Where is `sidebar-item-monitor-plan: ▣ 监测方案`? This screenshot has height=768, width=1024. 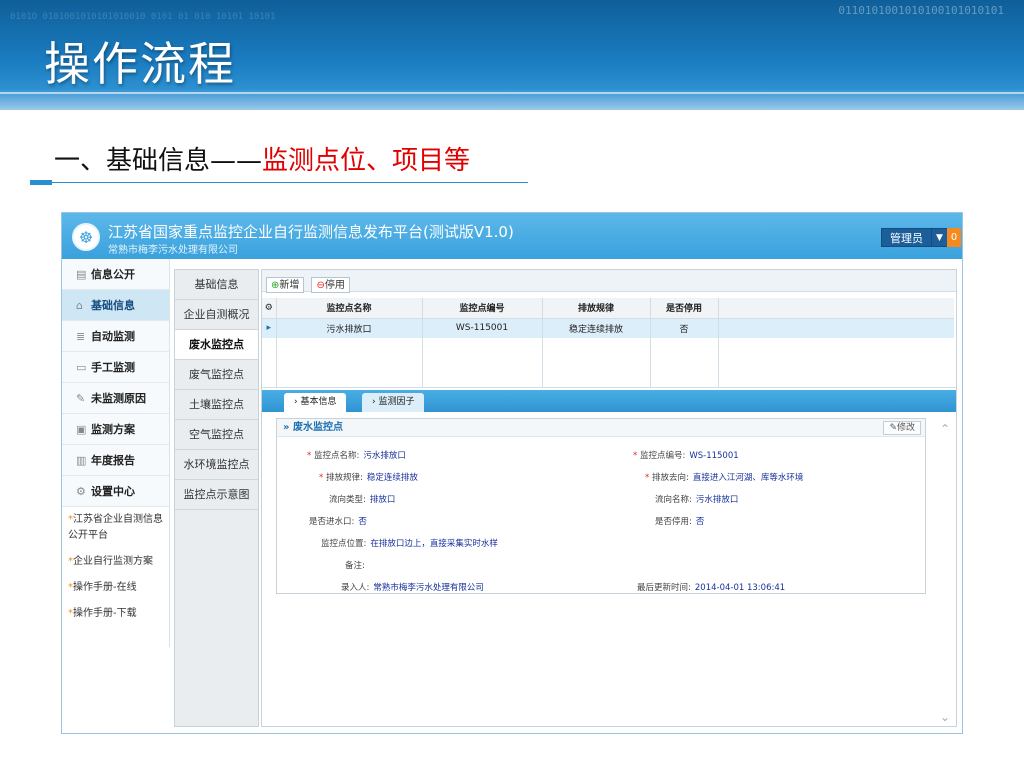
sidebar-item-monitor-plan: ▣ 监测方案 is located at coordinates (115, 429).